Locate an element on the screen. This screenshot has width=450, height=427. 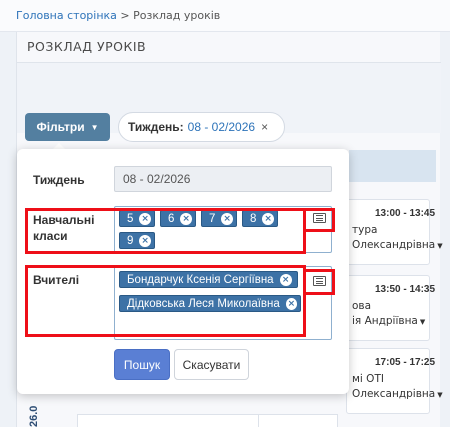
lesson-subject: мі ОТІ is located at coordinates (368, 379).